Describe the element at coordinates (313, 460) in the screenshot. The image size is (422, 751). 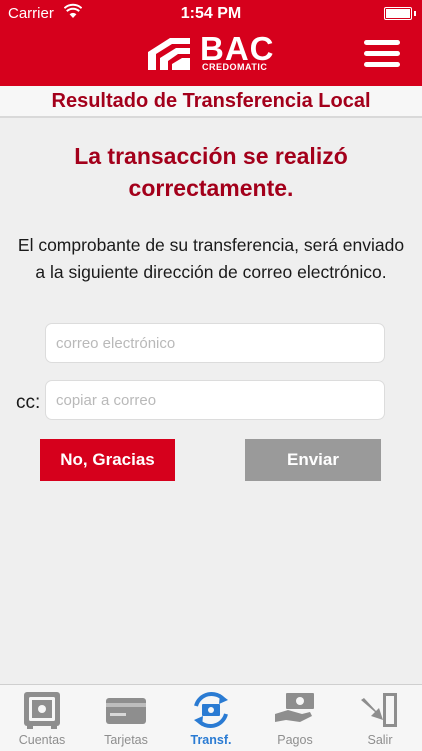
I see `send-button: Enviar` at that location.